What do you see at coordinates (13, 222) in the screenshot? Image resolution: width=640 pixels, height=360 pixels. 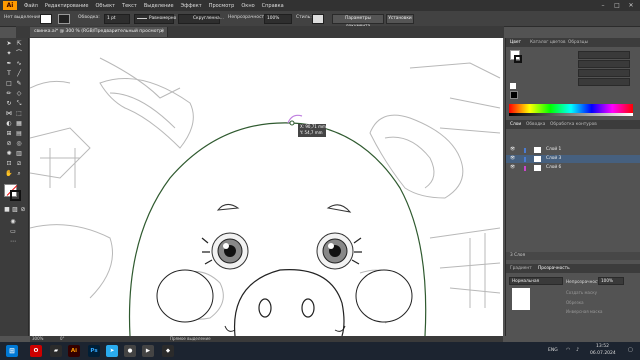 I see `draw-mode-icon: ◉` at bounding box center [13, 222].